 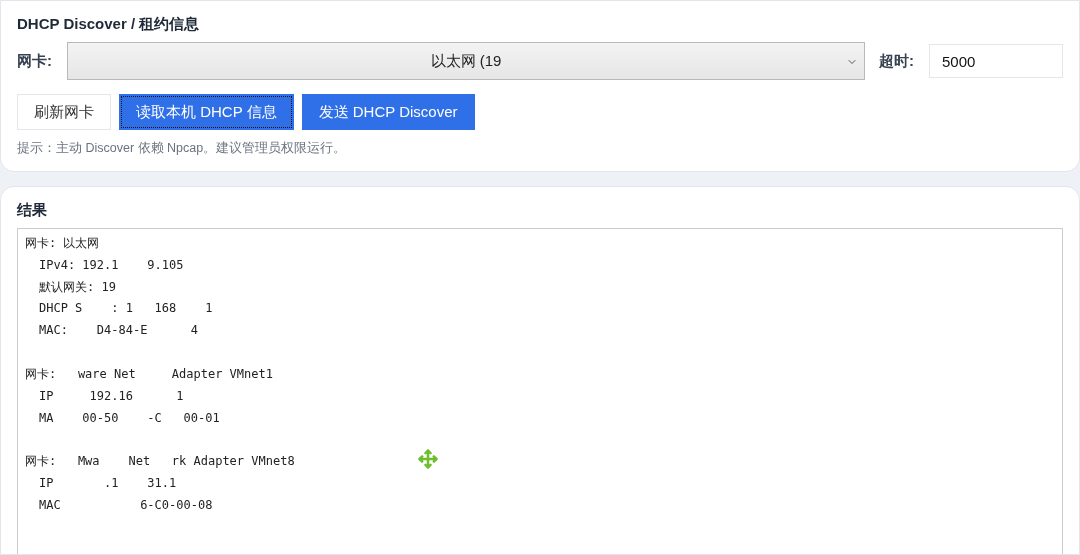 I want to click on result-line: IPv4: 192.1 9.105, so click(x=111, y=265).